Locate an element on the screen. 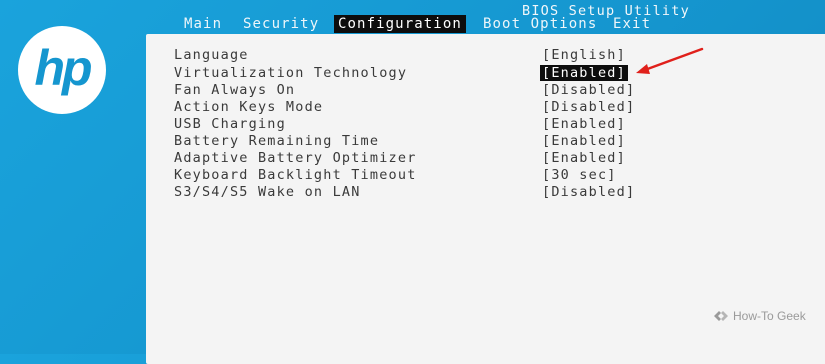 The width and height of the screenshot is (825, 364). setting-adaptive-battery-optimizer: Adaptive Battery Optimizer [Enabled] is located at coordinates (409, 158).